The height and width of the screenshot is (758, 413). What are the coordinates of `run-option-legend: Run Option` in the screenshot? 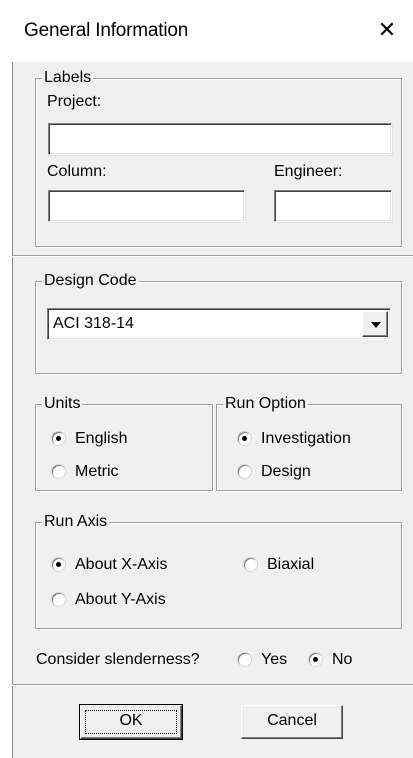 It's located at (265, 404).